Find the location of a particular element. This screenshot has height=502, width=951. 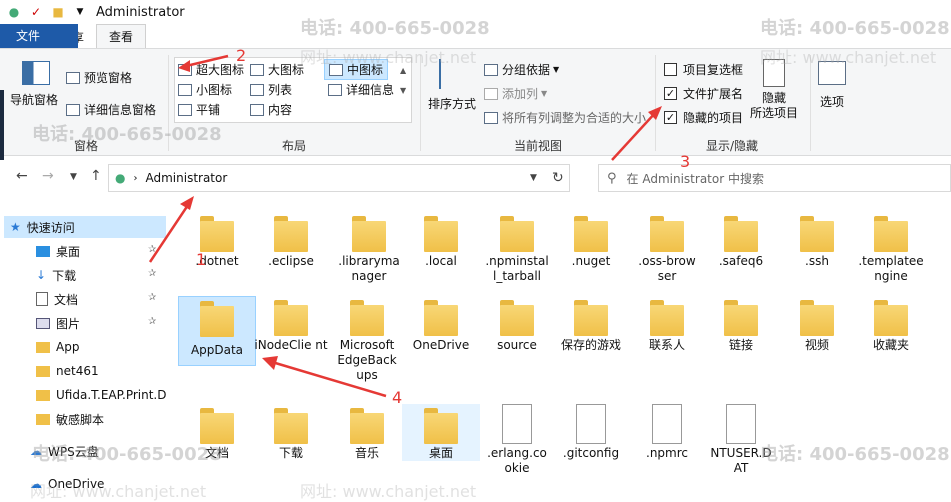

annotation-label-1: 1 is located at coordinates (201, 259).